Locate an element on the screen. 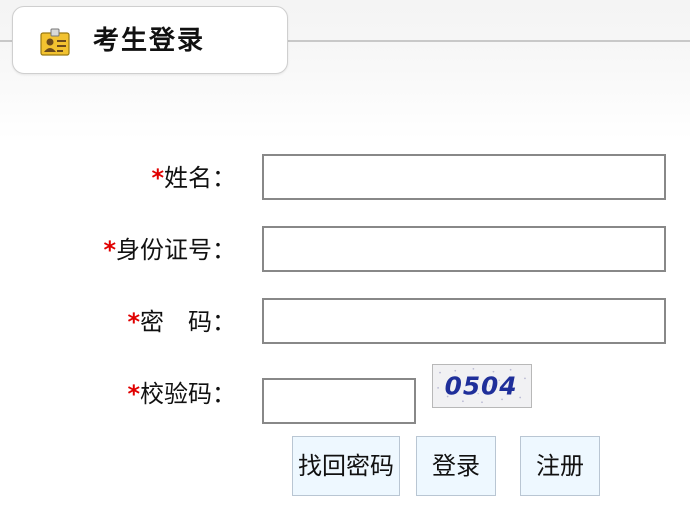 Image resolution: width=690 pixels, height=506 pixels. password-label-text: 密 码： is located at coordinates (188, 322).